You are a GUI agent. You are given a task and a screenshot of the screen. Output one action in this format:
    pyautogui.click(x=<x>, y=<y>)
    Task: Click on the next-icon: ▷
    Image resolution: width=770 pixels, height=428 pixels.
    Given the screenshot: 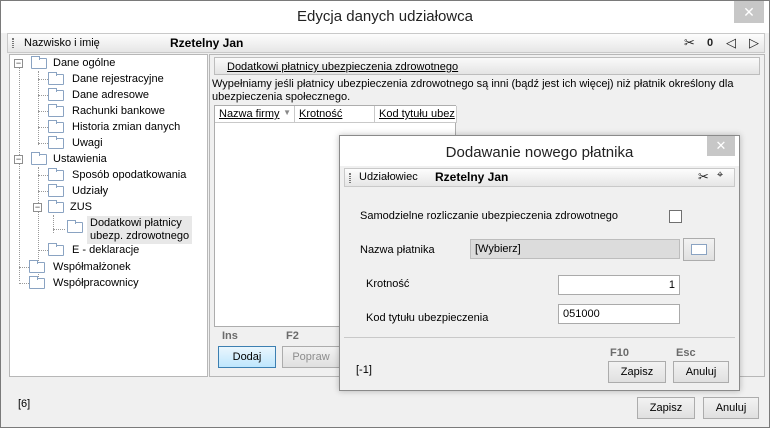 What is the action you would take?
    pyautogui.click(x=754, y=43)
    